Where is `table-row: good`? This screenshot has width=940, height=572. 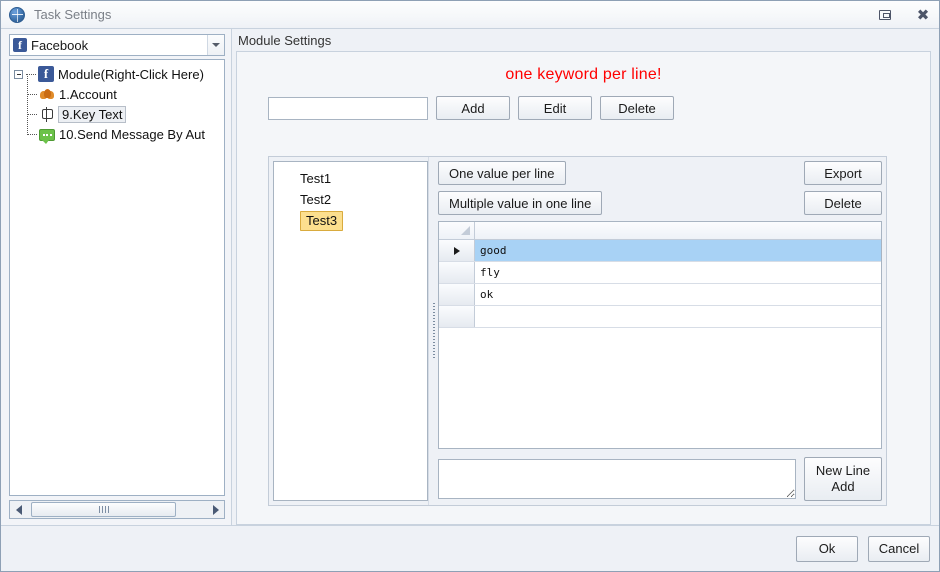 table-row: good is located at coordinates (660, 251).